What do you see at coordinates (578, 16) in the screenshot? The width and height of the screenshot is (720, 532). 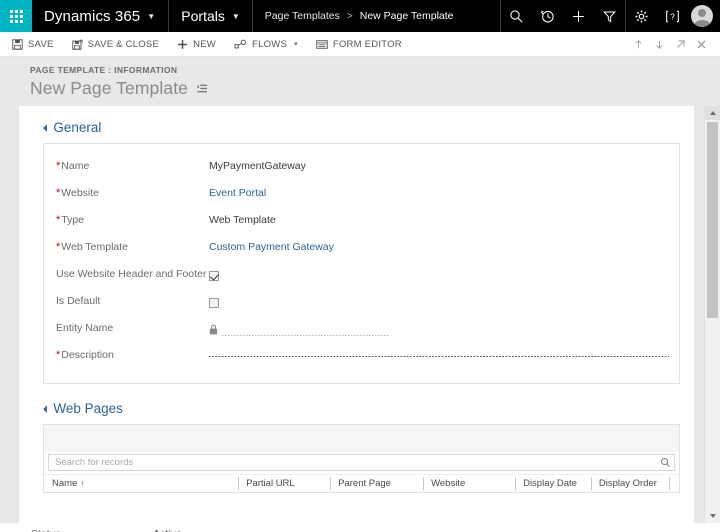 I see `quick-create-icon` at bounding box center [578, 16].